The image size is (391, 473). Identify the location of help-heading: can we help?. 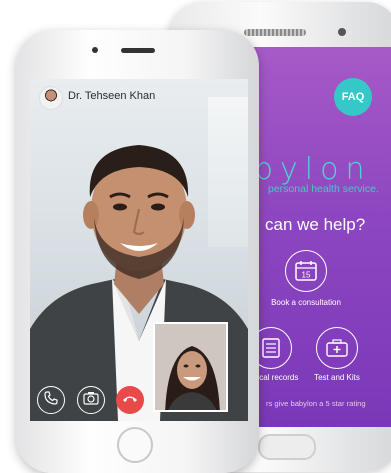
(315, 224).